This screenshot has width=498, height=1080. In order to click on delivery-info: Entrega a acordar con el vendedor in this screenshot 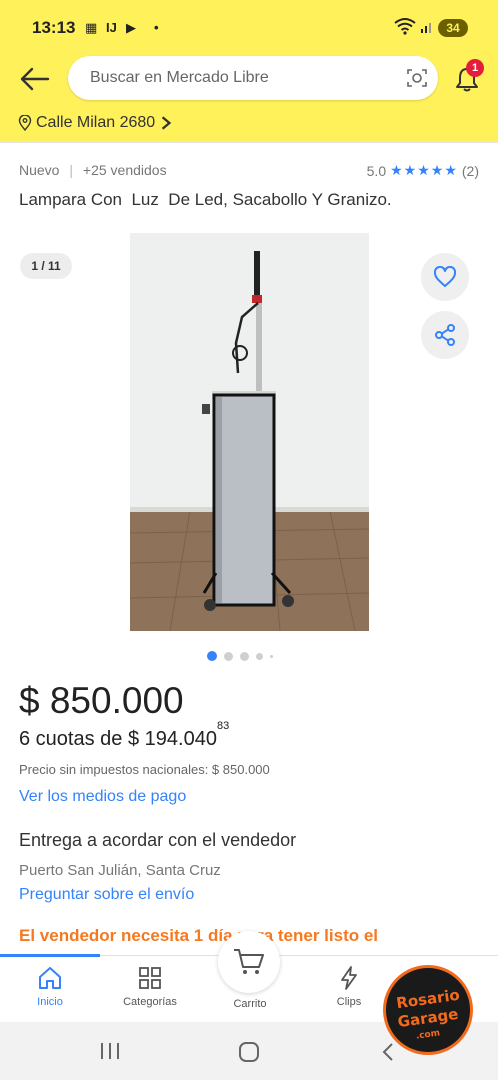, I will do `click(158, 840)`.